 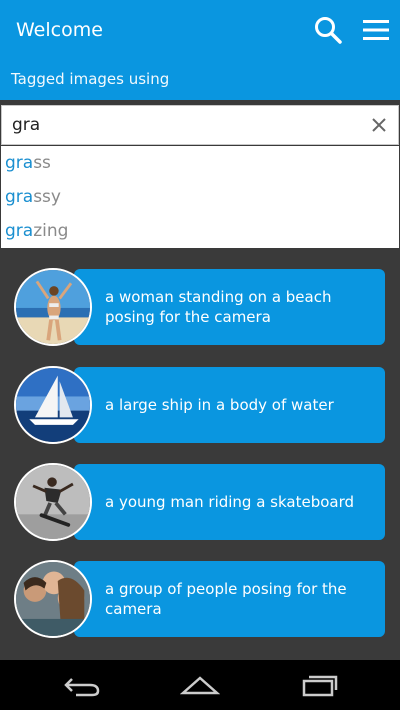 I want to click on close-icon, so click(x=379, y=125).